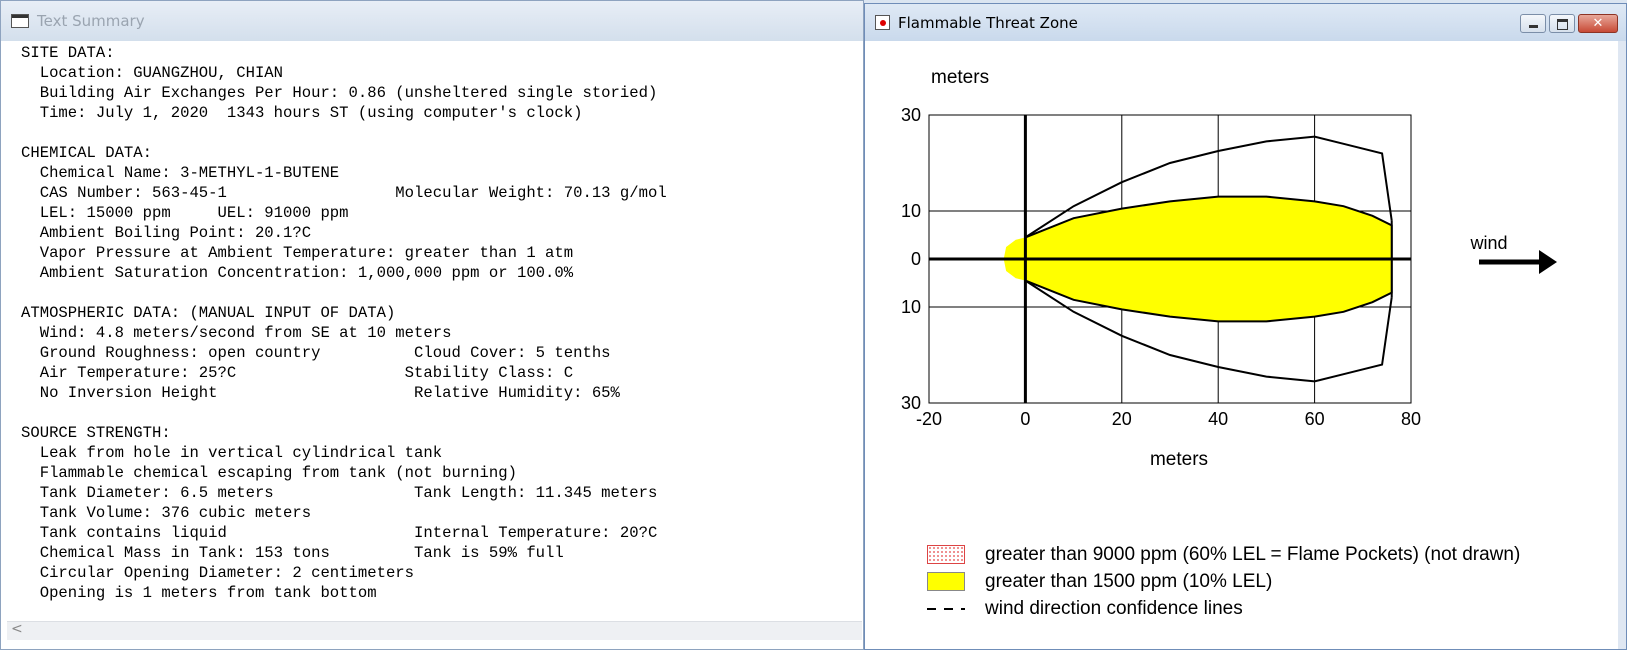 This screenshot has height=650, width=1627. I want to click on threat-zone-app-icon, so click(882, 22).